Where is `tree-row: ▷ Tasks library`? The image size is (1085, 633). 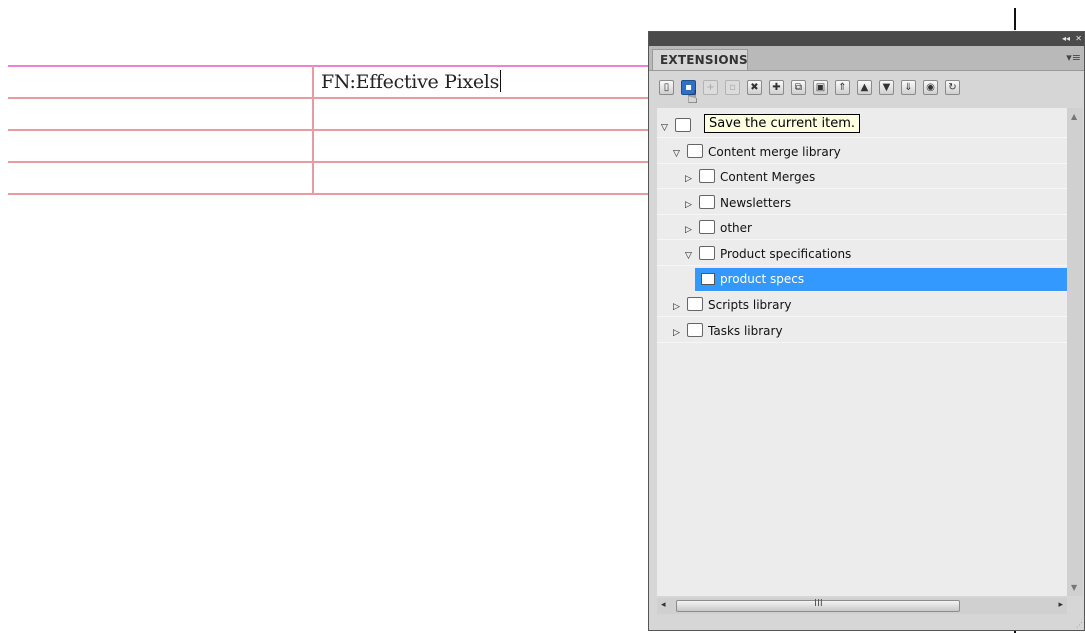 tree-row: ▷ Tasks library is located at coordinates (862, 331).